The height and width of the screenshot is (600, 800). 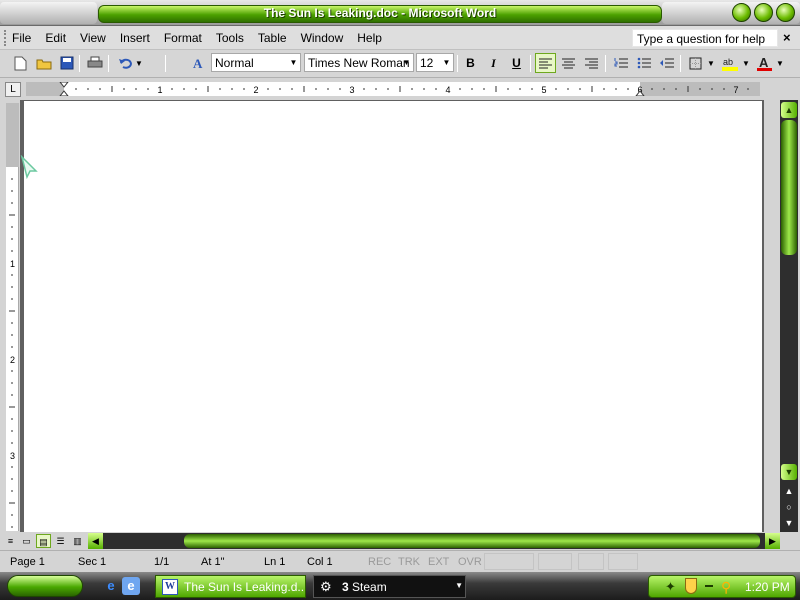 I want to click on menu-edit: Edit, so click(x=55, y=38).